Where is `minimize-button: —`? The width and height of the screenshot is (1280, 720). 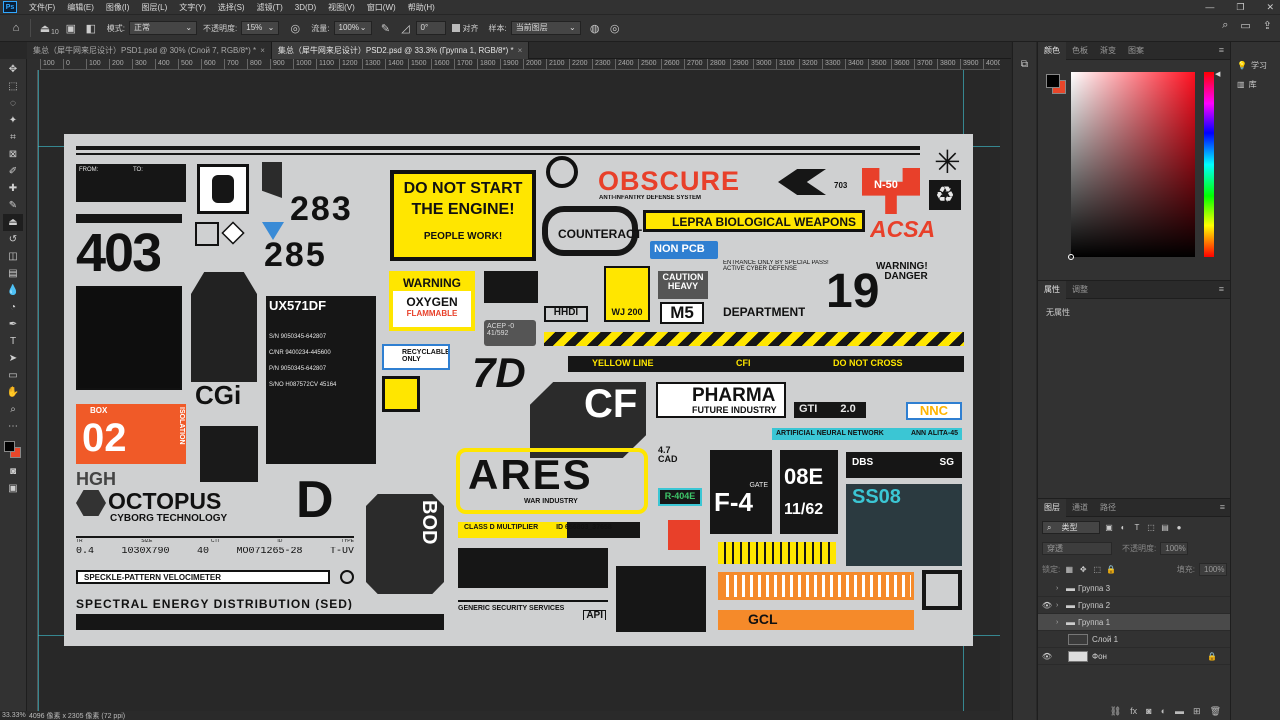 minimize-button: — is located at coordinates (1209, 7).